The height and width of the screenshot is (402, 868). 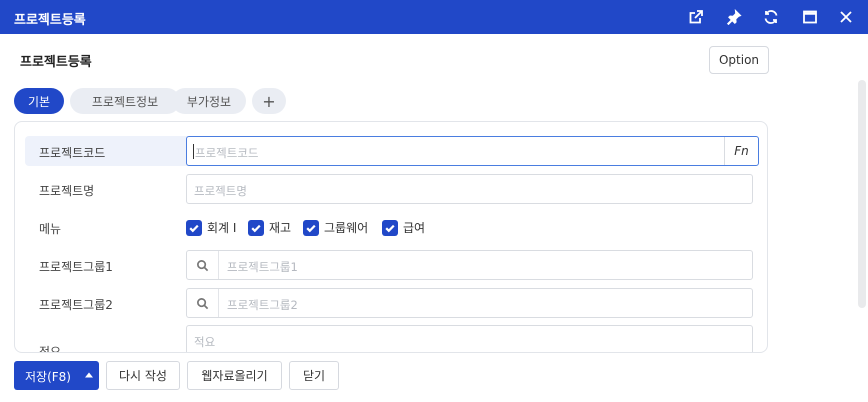 What do you see at coordinates (76, 305) in the screenshot?
I see `project-group2-label: 프로젝트그룹2` at bounding box center [76, 305].